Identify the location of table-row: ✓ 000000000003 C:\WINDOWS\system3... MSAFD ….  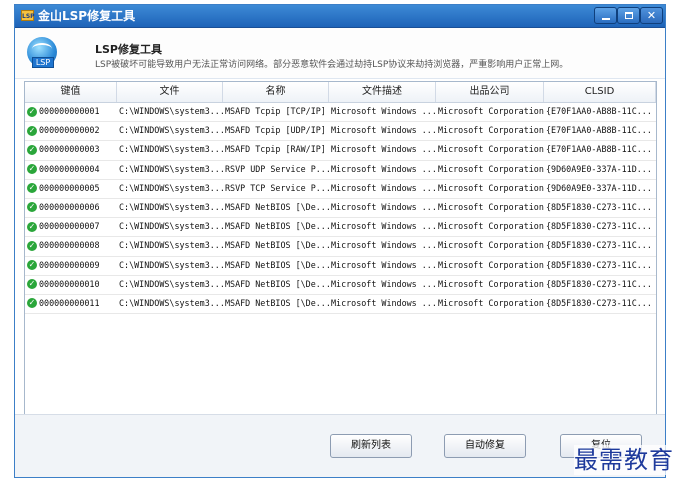
(340, 151).